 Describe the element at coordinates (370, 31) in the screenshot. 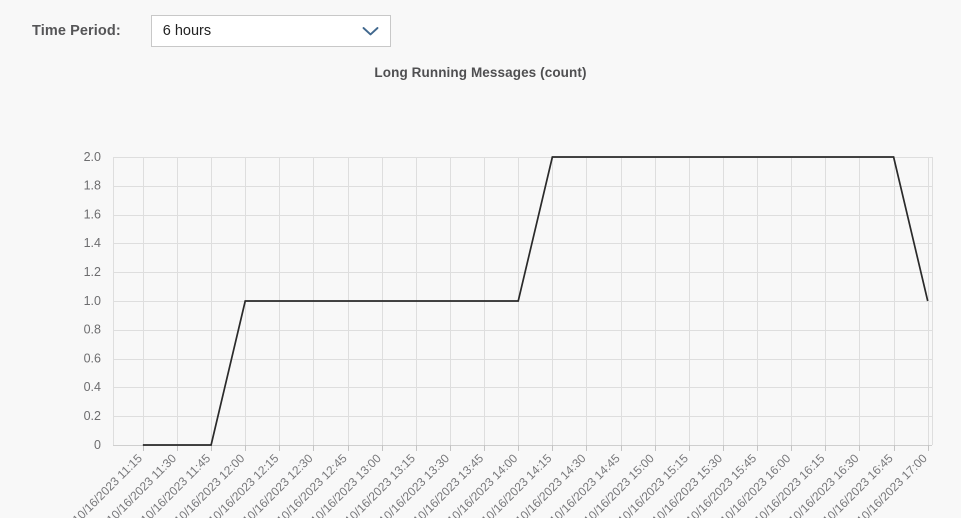

I see `chevron-down-icon` at that location.